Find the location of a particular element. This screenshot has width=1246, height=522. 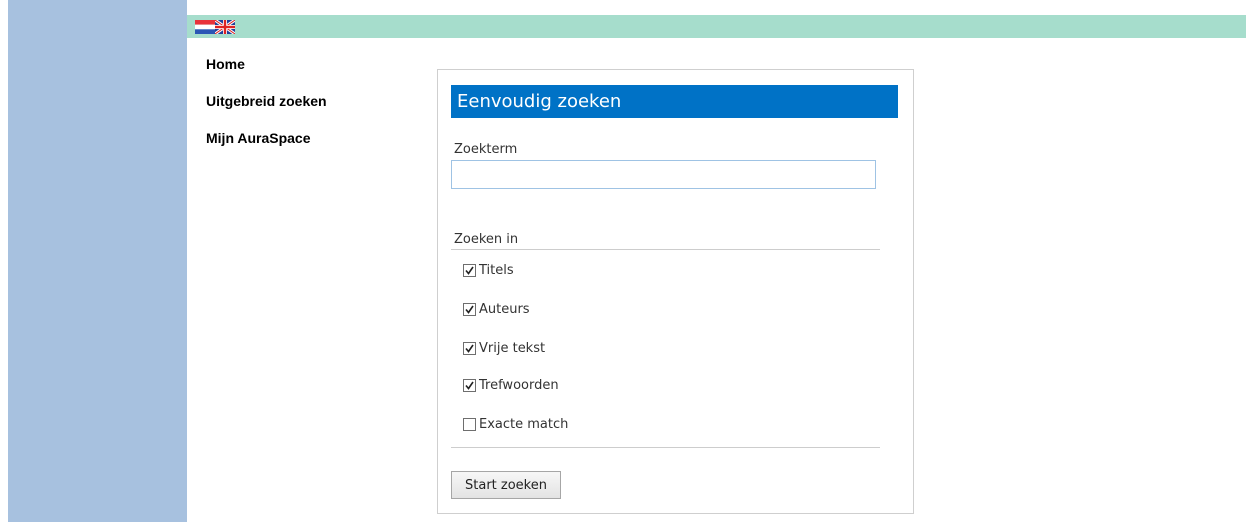

checkbox-keywords is located at coordinates (469, 385).